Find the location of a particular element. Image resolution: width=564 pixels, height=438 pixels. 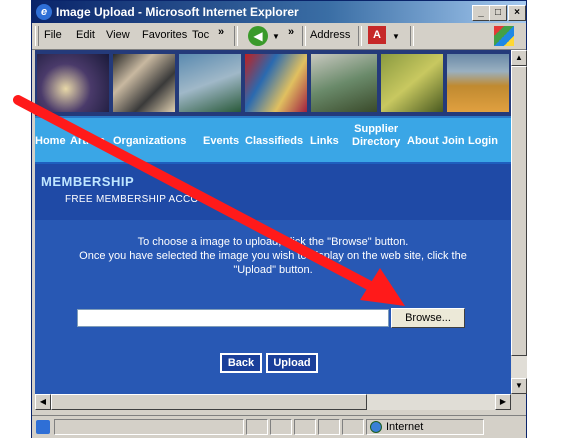

horizontal-scrollbar: ◀ ▶ is located at coordinates (273, 402).